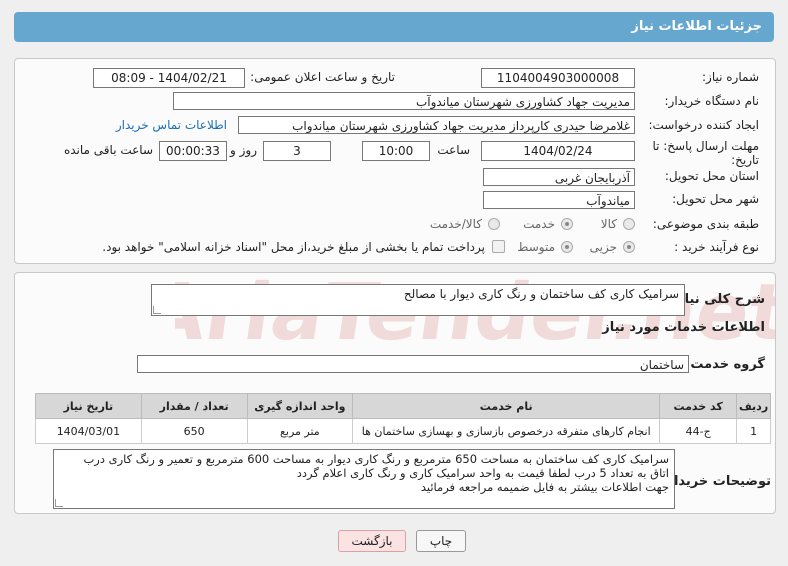 This screenshot has height=566, width=788. What do you see at coordinates (498, 246) in the screenshot?
I see `treasury-checkbox` at bounding box center [498, 246].